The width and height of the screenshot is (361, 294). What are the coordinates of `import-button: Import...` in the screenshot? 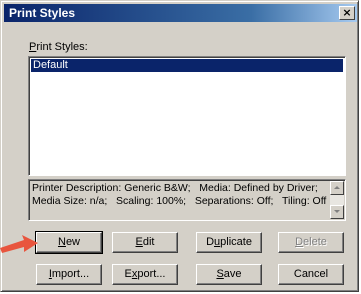 It's located at (69, 274).